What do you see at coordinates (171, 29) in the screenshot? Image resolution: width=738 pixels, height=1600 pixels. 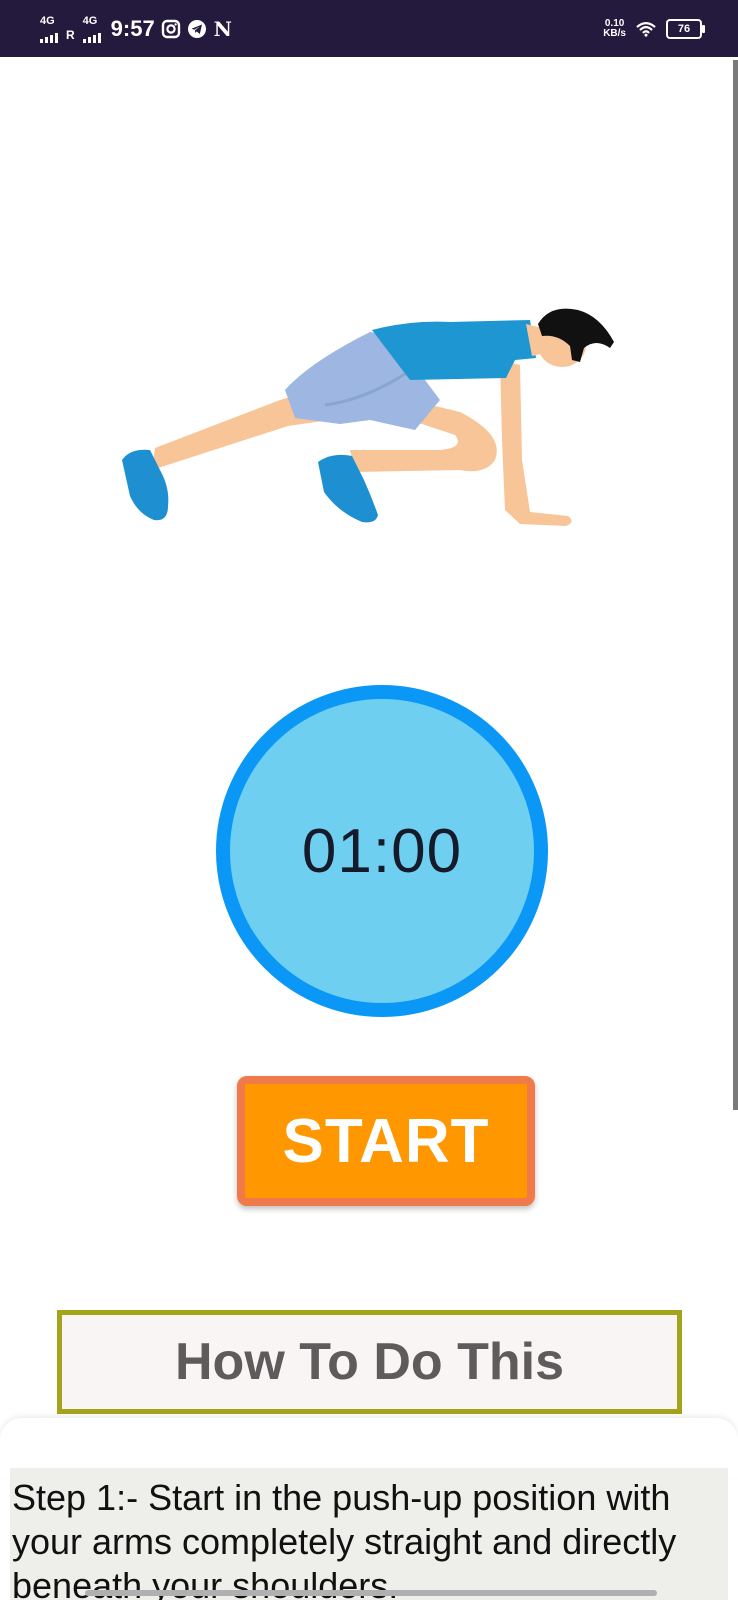 I see `instagram-icon` at bounding box center [171, 29].